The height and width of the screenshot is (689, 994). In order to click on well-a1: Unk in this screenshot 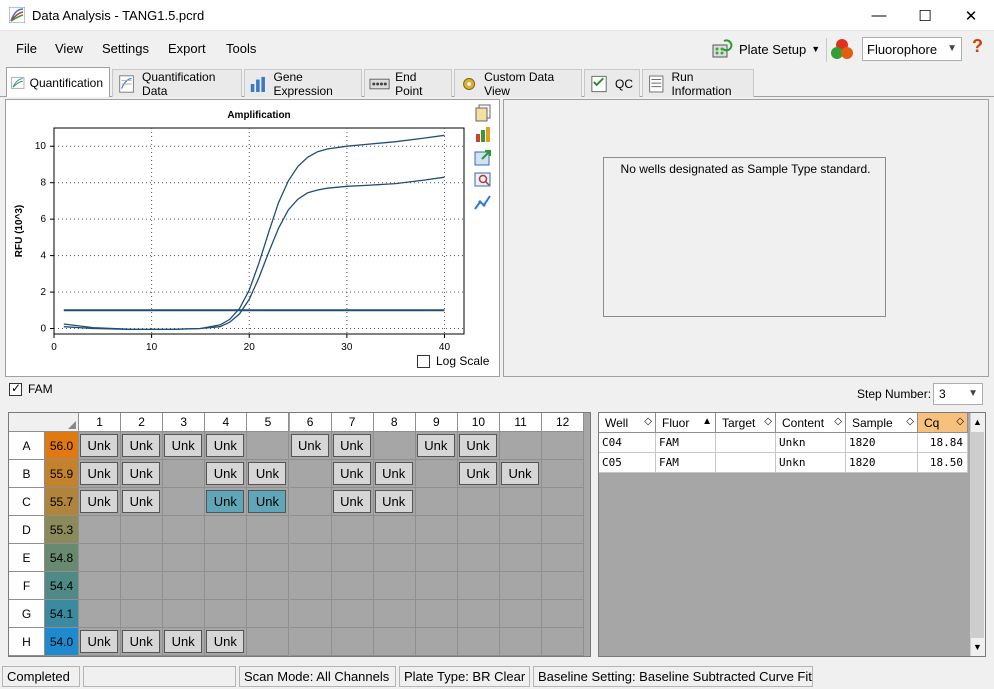, I will do `click(99, 445)`.